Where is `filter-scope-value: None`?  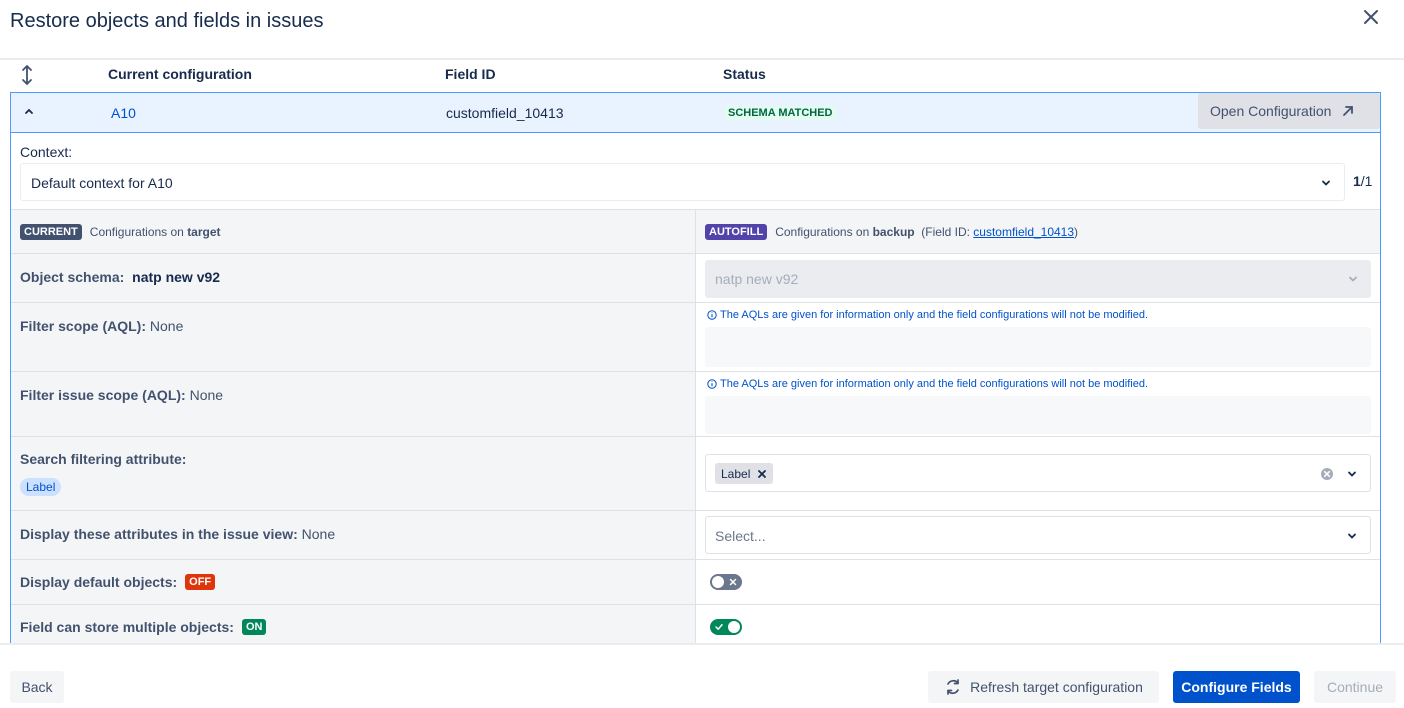 filter-scope-value: None is located at coordinates (166, 326).